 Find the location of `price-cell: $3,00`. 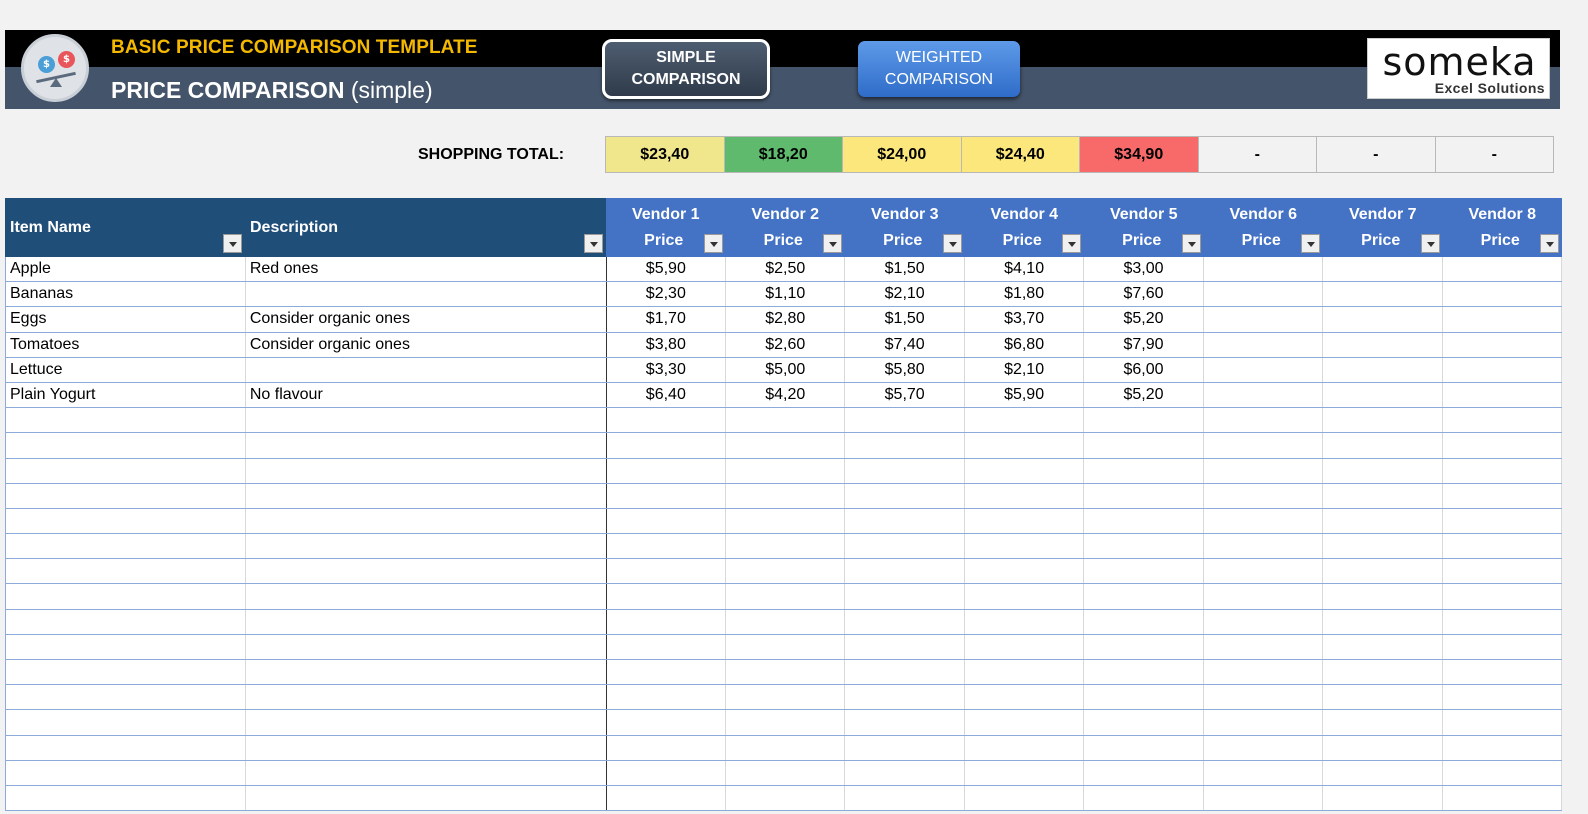

price-cell: $3,00 is located at coordinates (1144, 269).